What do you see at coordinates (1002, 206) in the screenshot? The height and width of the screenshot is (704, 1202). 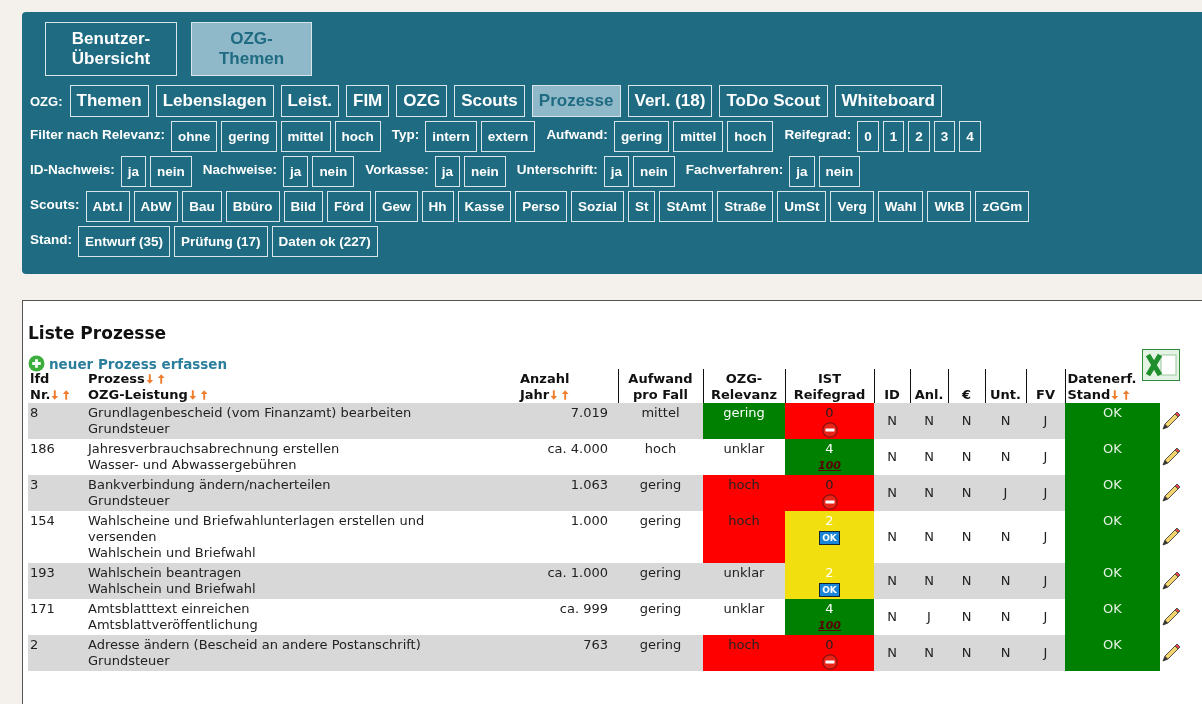 I see `filter-button: zGGm` at bounding box center [1002, 206].